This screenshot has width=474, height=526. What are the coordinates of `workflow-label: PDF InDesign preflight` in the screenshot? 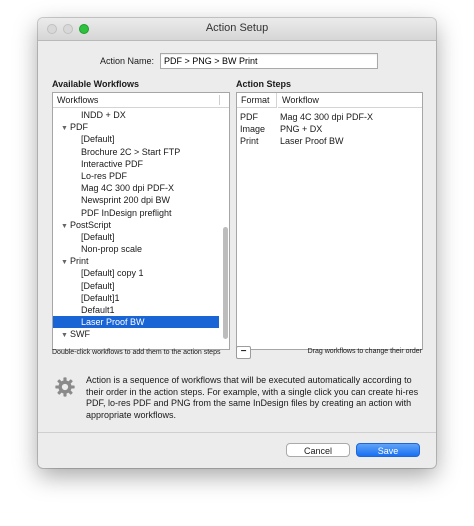 It's located at (126, 212).